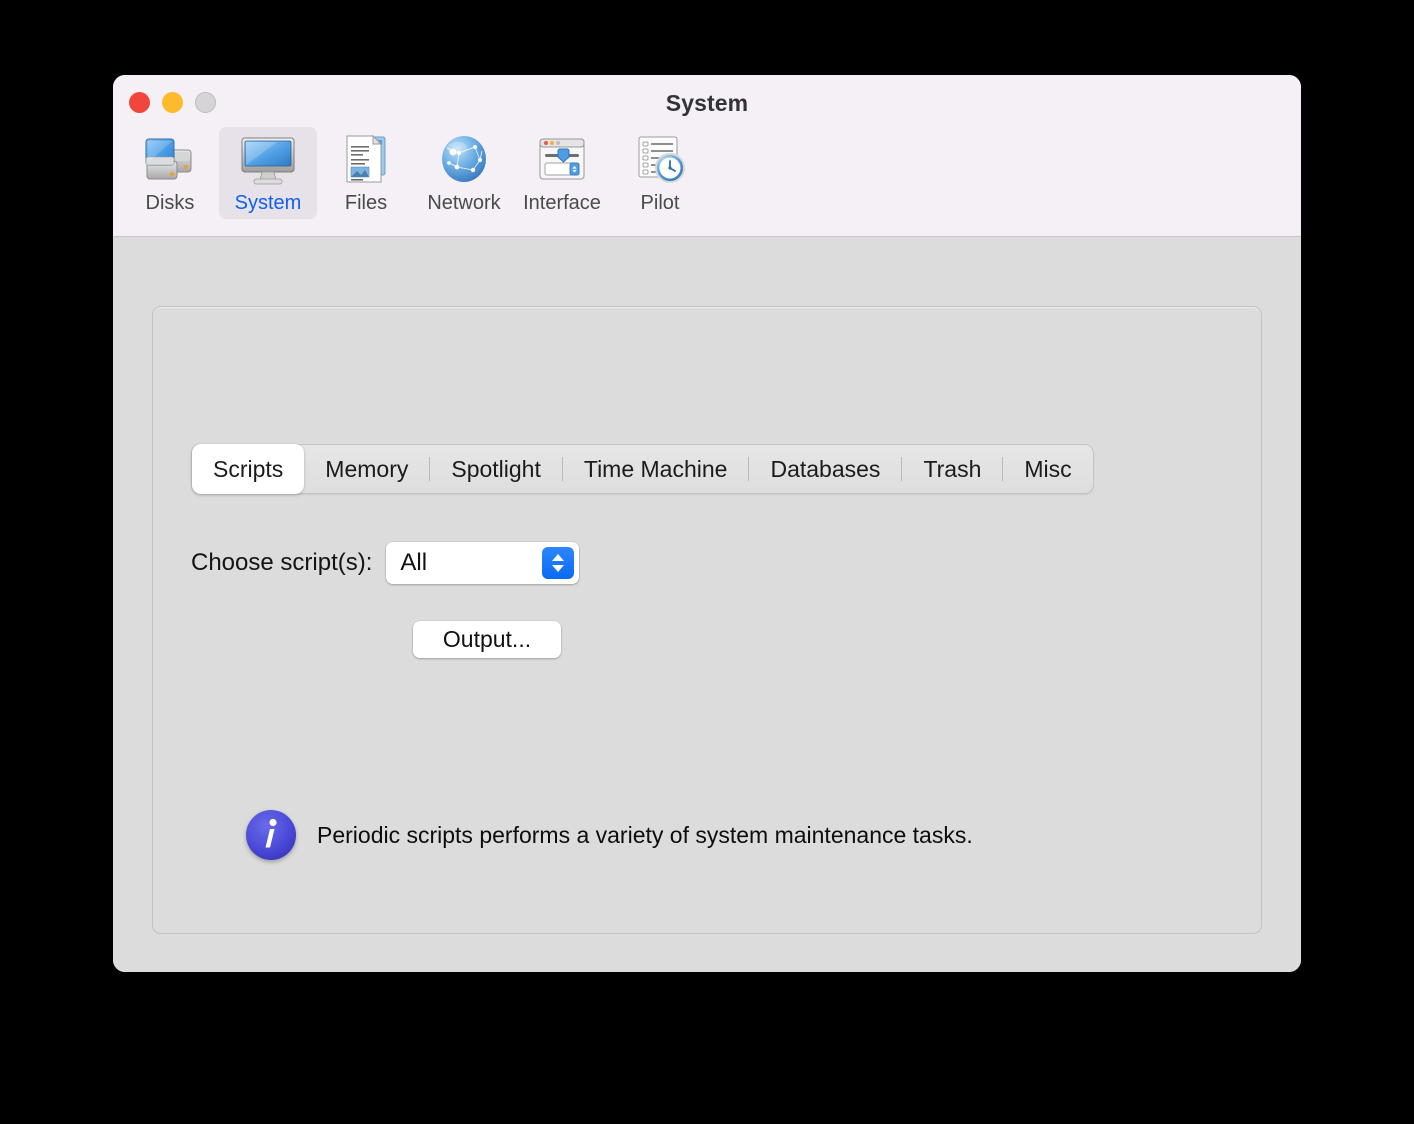  What do you see at coordinates (271, 835) in the screenshot?
I see `info-icon` at bounding box center [271, 835].